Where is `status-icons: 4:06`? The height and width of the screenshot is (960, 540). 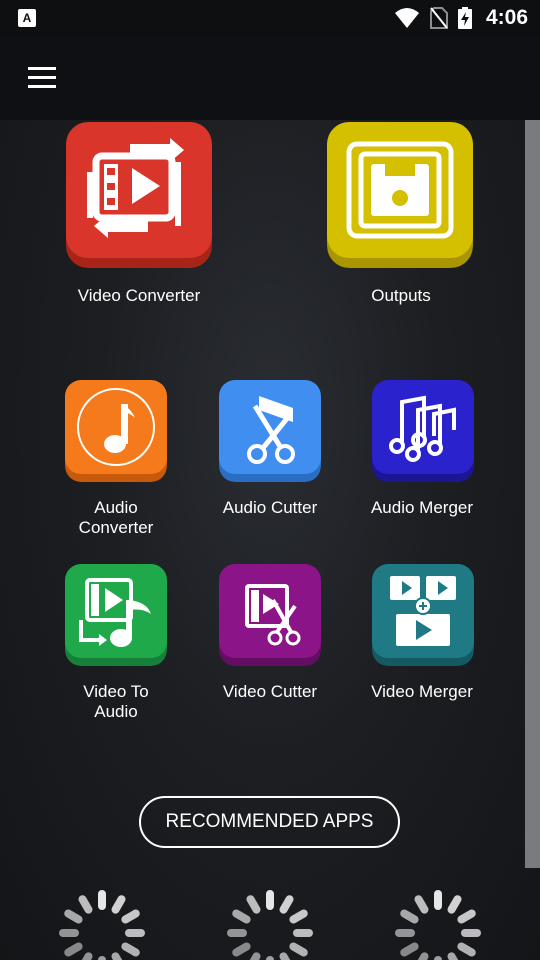
status-icons: 4:06 is located at coordinates (461, 18).